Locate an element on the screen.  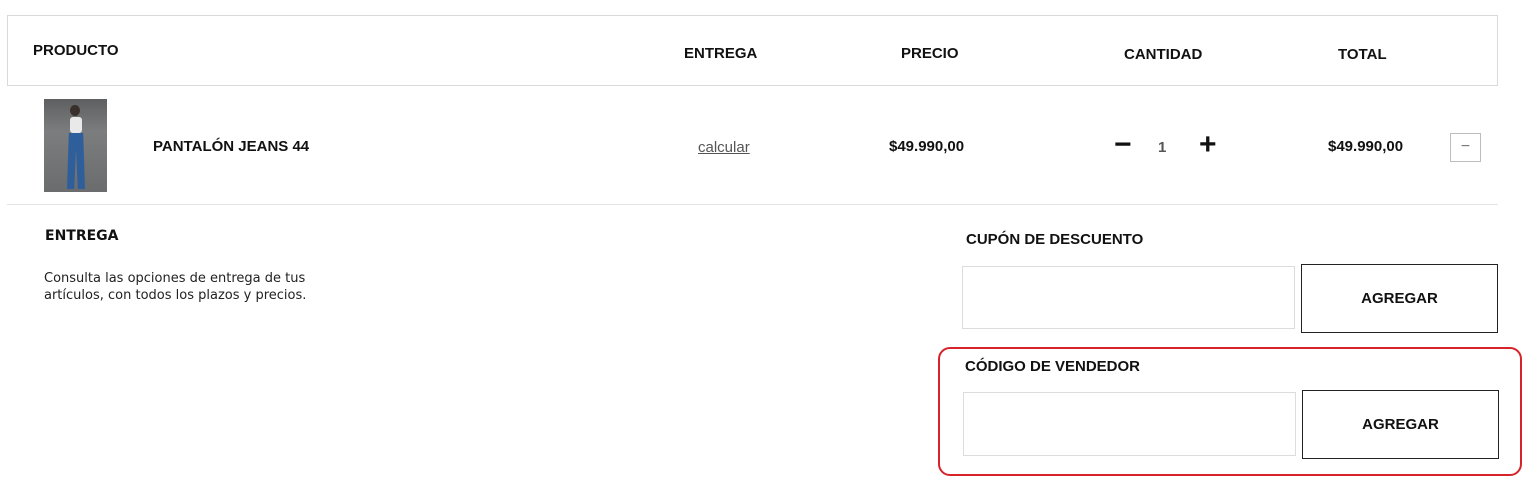
quantity-value: 1 is located at coordinates (1162, 147).